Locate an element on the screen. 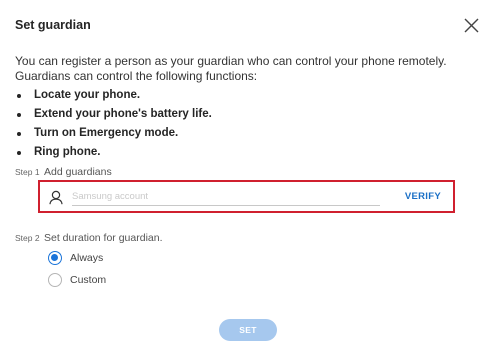 This screenshot has height=364, width=500. step-2-label: Set duration for guardian. is located at coordinates (103, 238).